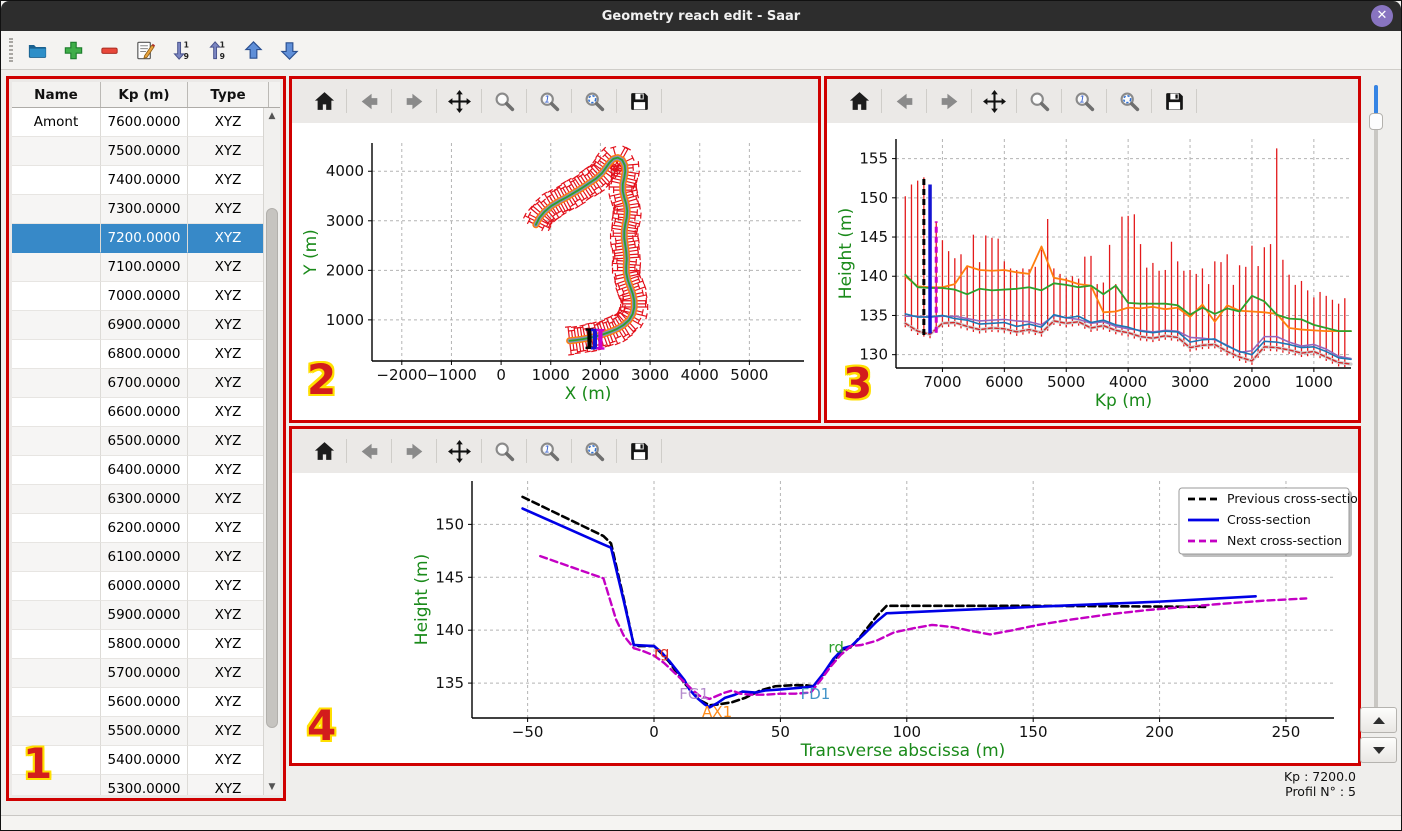 This screenshot has width=1402, height=831. I want to click on plan-save-button, so click(639, 101).